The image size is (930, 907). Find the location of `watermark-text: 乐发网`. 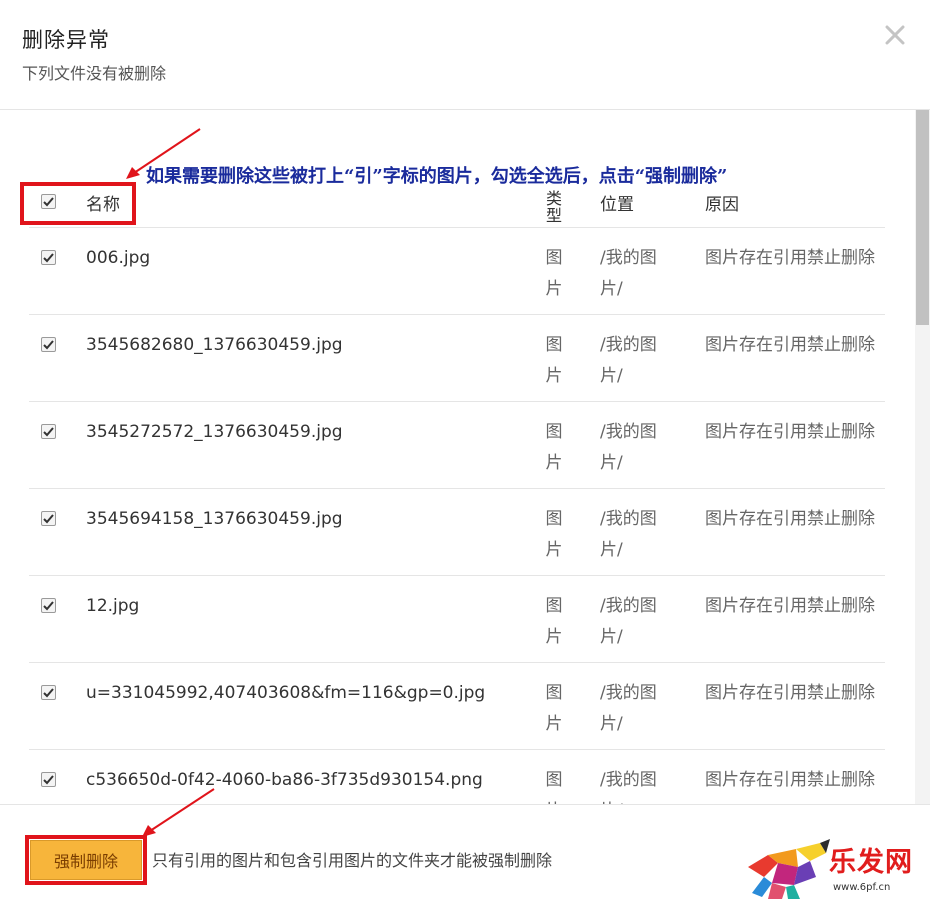

watermark-text: 乐发网 is located at coordinates (871, 862).